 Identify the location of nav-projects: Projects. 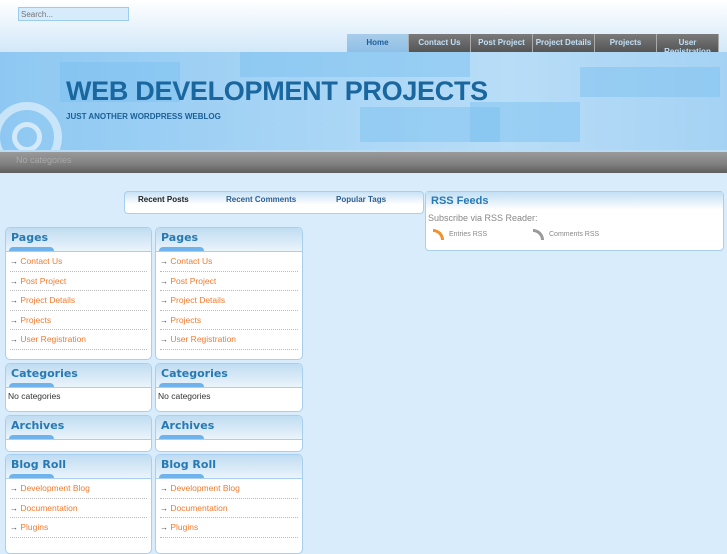
(626, 43).